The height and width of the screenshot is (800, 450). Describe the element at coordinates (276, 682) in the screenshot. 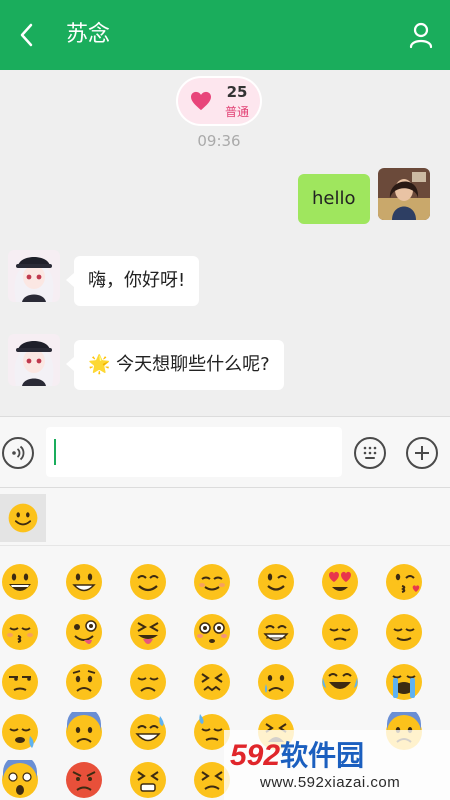

I see `crying-emoji-icon` at that location.